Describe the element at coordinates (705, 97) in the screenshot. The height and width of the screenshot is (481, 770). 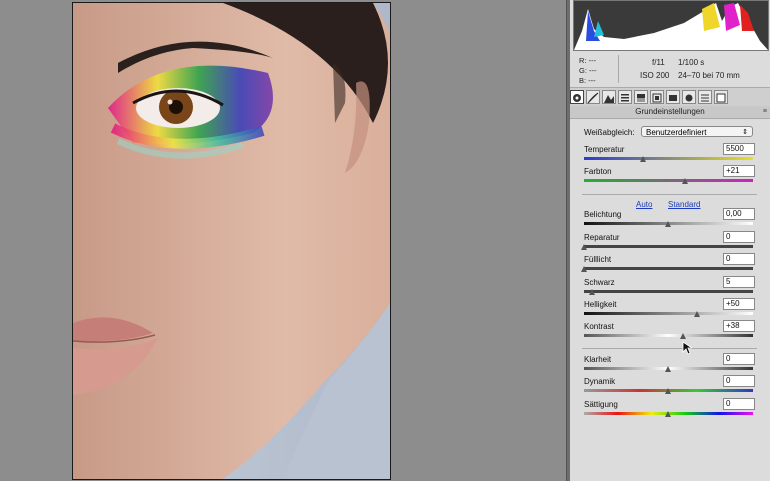
I see `presets-icon` at that location.